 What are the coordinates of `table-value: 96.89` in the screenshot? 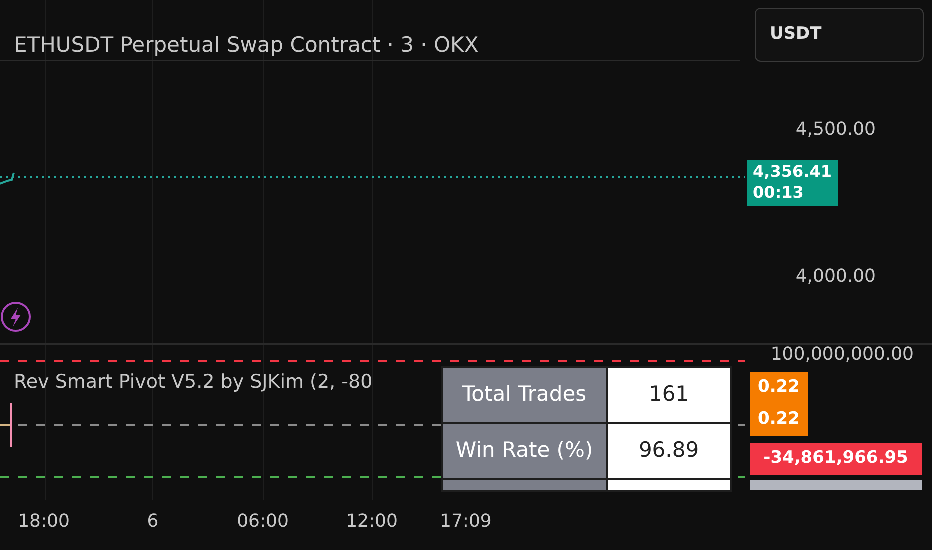 It's located at (669, 451).